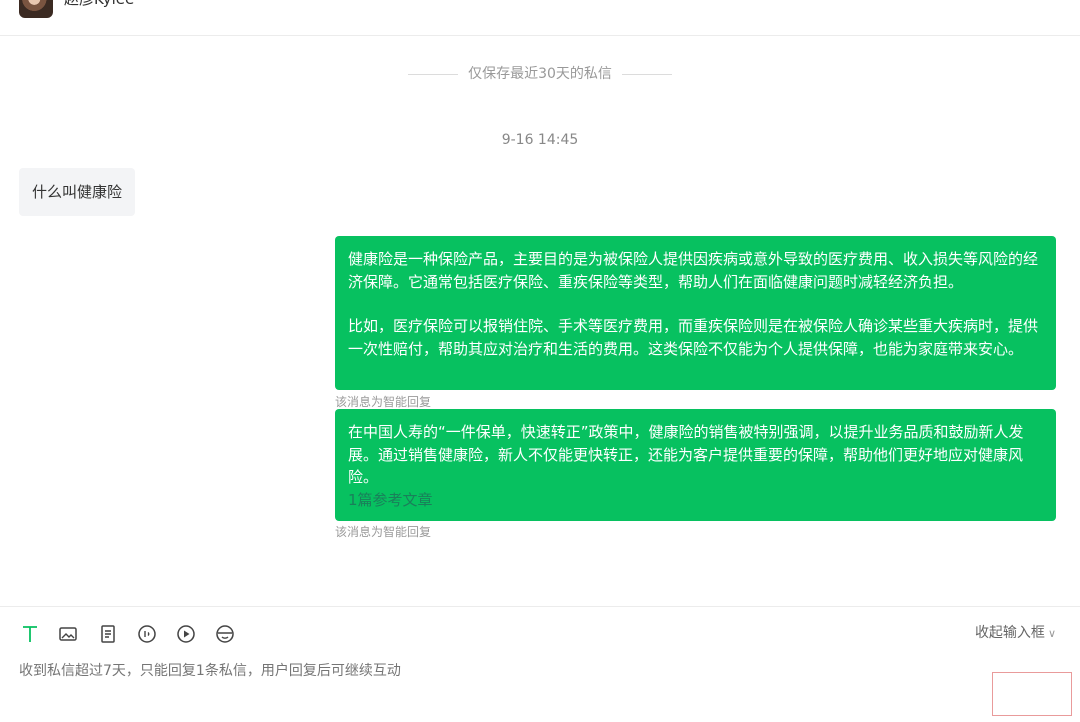 This screenshot has width=1080, height=722. I want to click on contact-name: 赵彦Kylee, so click(99, 5).